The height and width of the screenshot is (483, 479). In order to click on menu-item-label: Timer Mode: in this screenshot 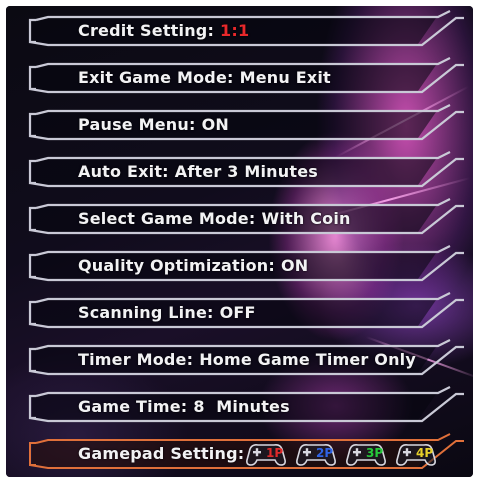, I will do `click(136, 359)`.